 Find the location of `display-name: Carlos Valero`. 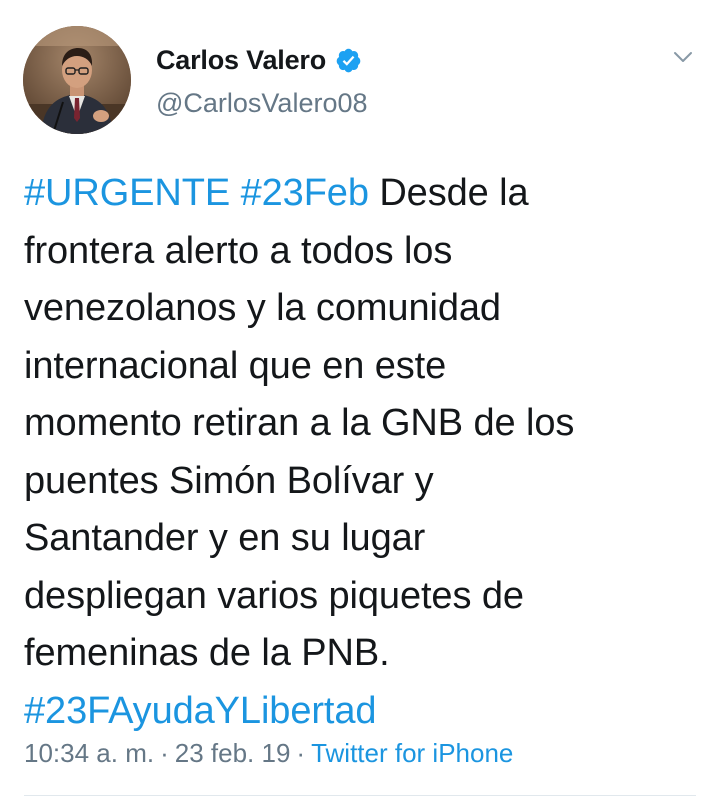

display-name: Carlos Valero is located at coordinates (241, 60).